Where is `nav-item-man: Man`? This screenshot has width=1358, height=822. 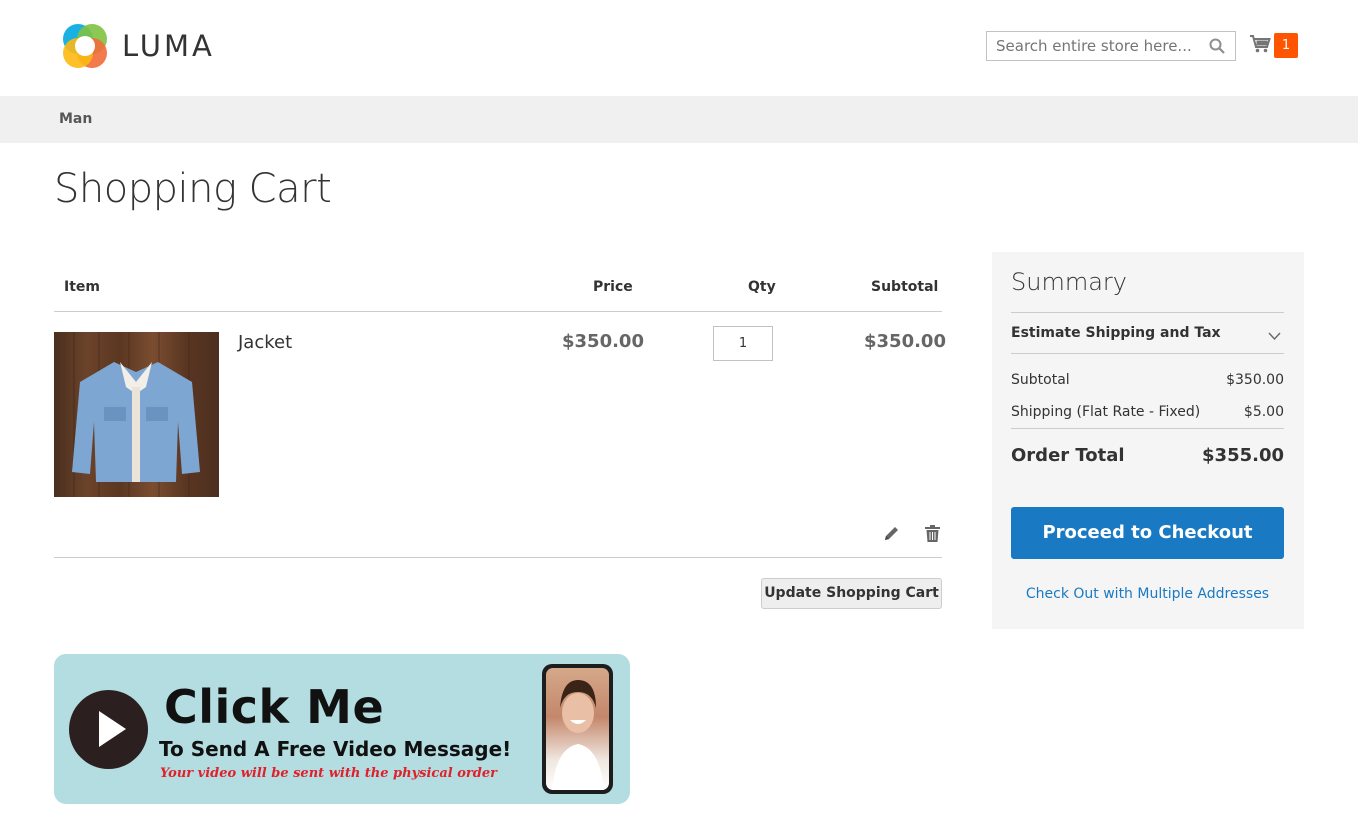
nav-item-man: Man is located at coordinates (75, 119).